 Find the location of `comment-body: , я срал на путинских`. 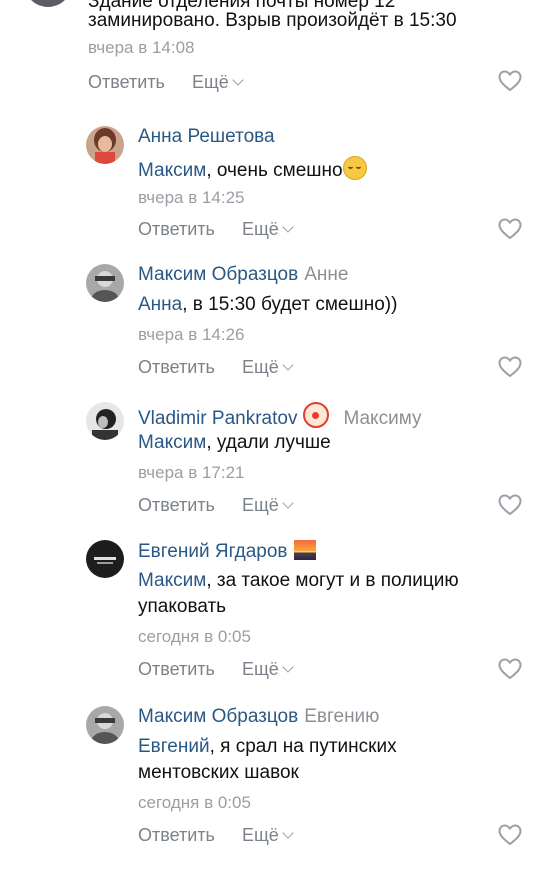

comment-body: , я срал на путинских is located at coordinates (303, 746).